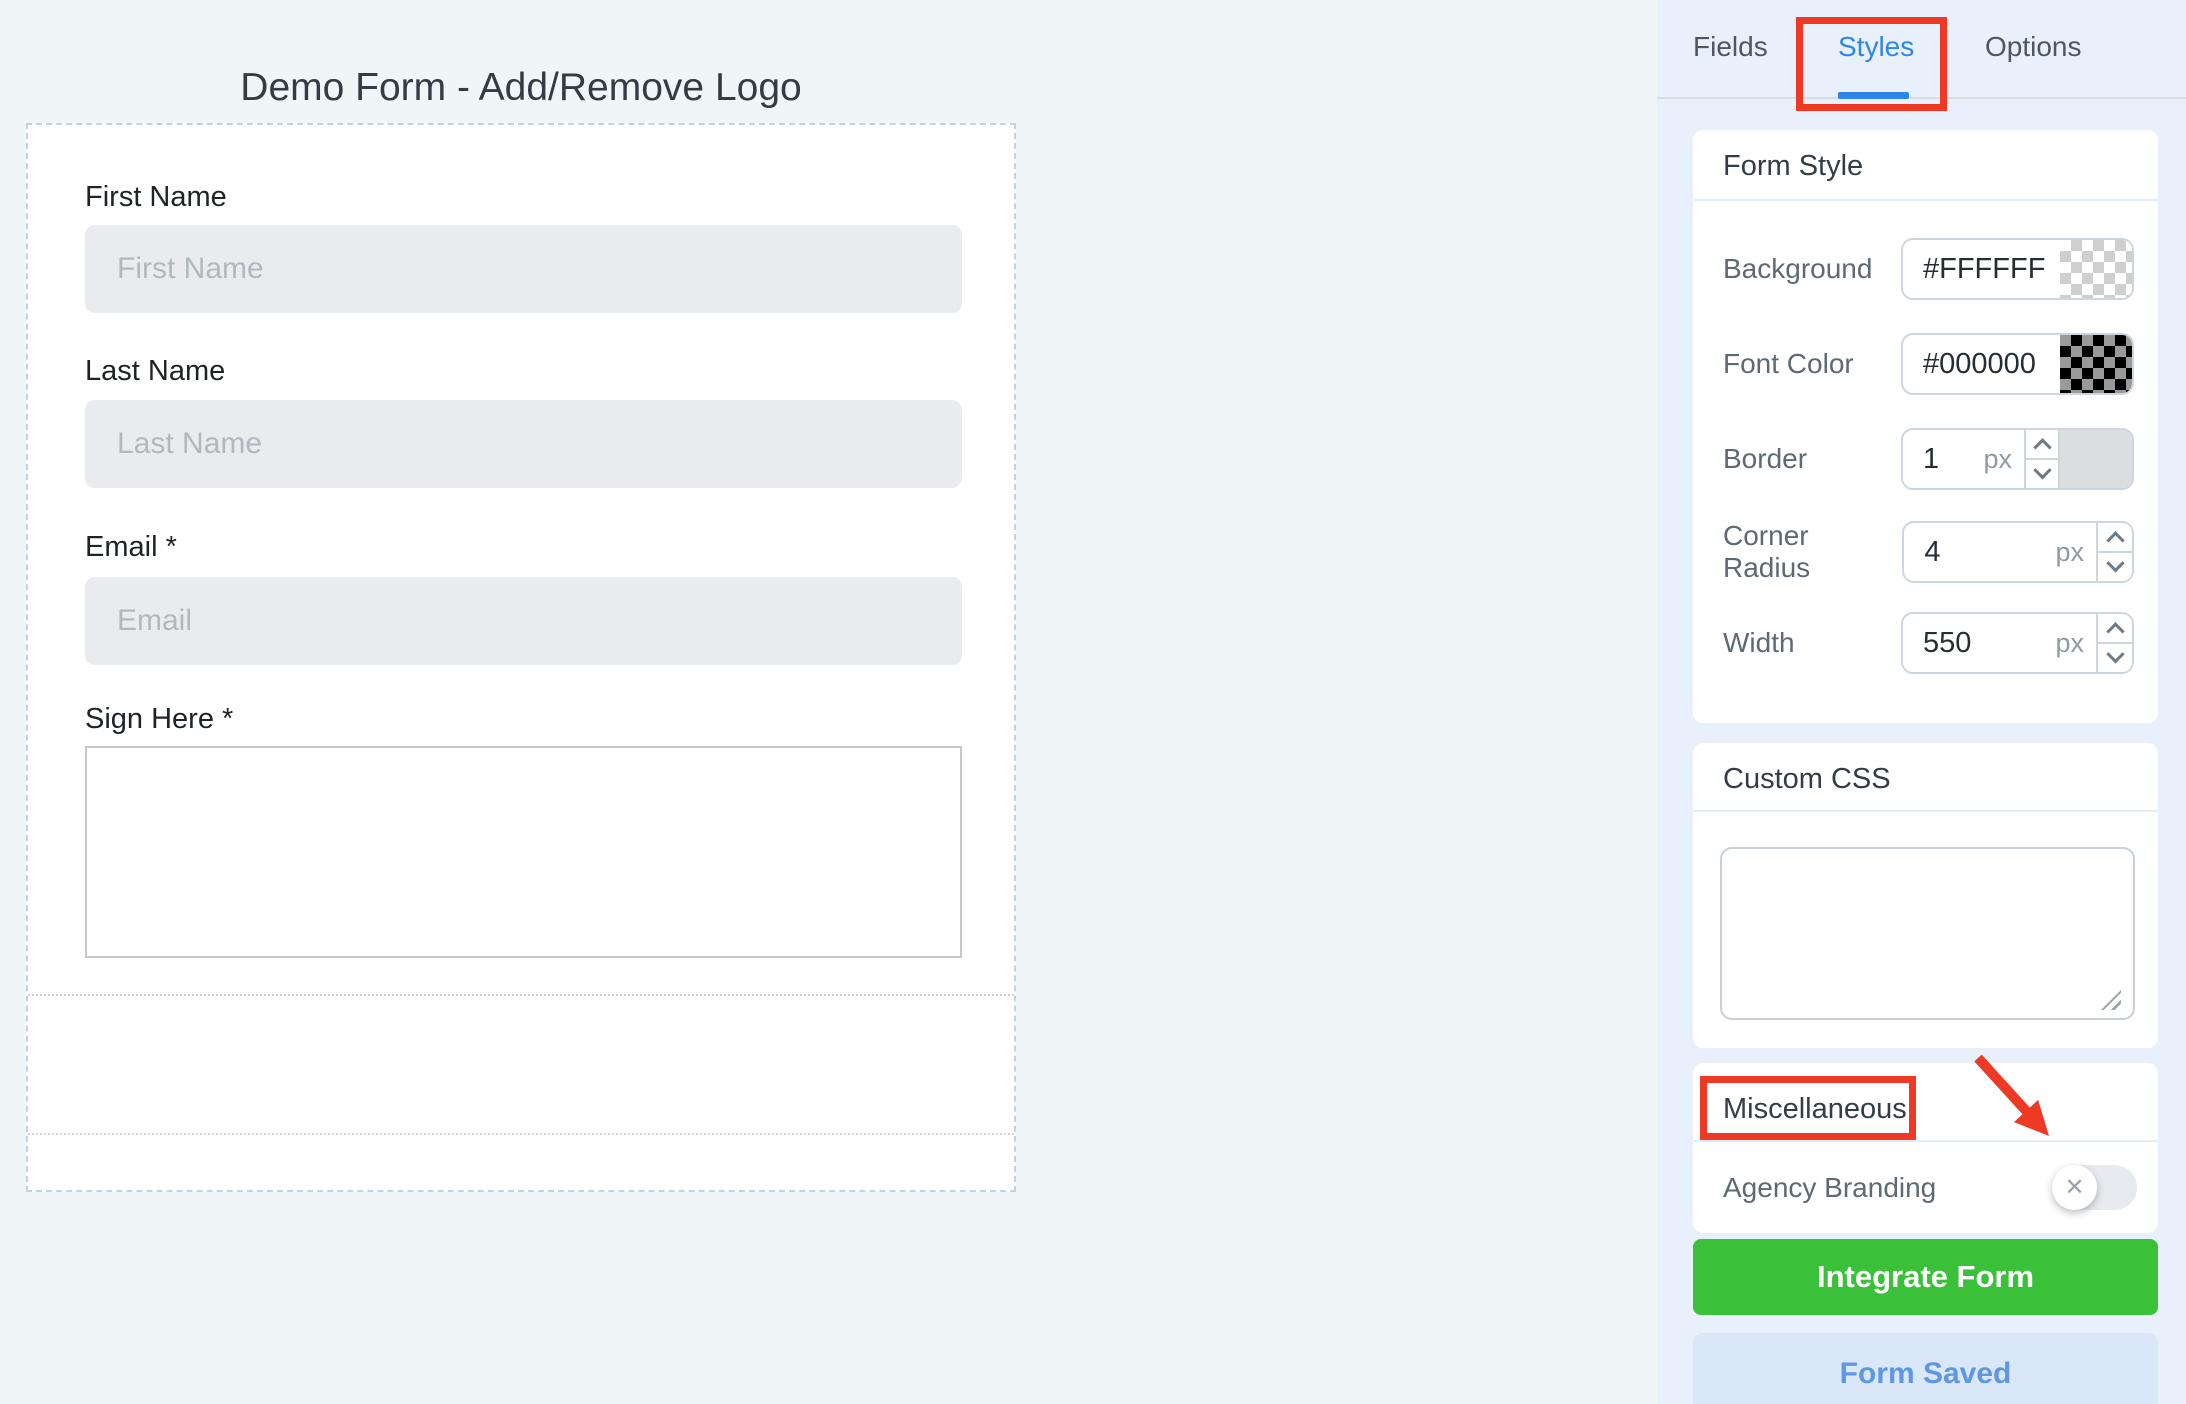 This screenshot has height=1404, width=2186. What do you see at coordinates (2033, 47) in the screenshot?
I see `tab-options: Options` at bounding box center [2033, 47].